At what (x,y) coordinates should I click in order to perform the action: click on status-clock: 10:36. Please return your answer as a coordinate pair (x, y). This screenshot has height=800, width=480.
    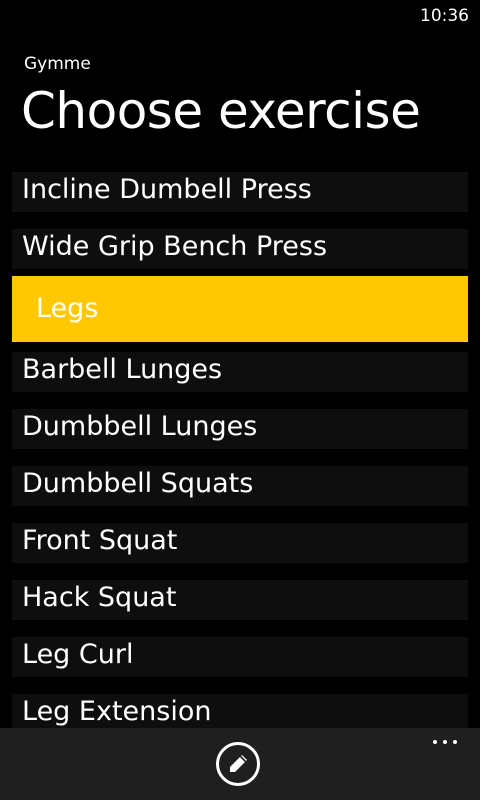
    Looking at the image, I should click on (444, 16).